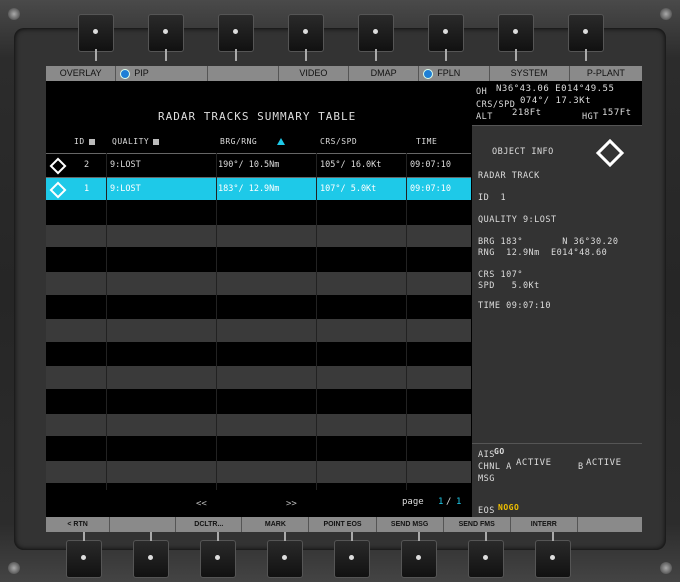  Describe the element at coordinates (556, 101) in the screenshot. I see `crsspd-value: 074°/ 17.3Kt` at that location.